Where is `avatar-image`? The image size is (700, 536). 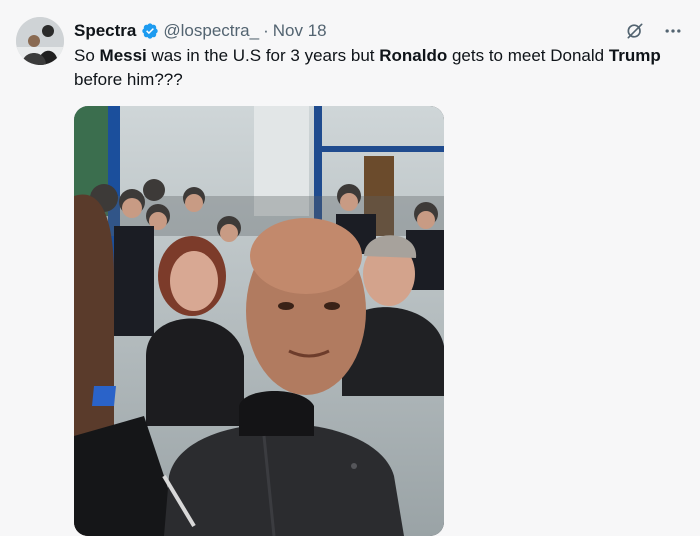 avatar-image is located at coordinates (40, 41).